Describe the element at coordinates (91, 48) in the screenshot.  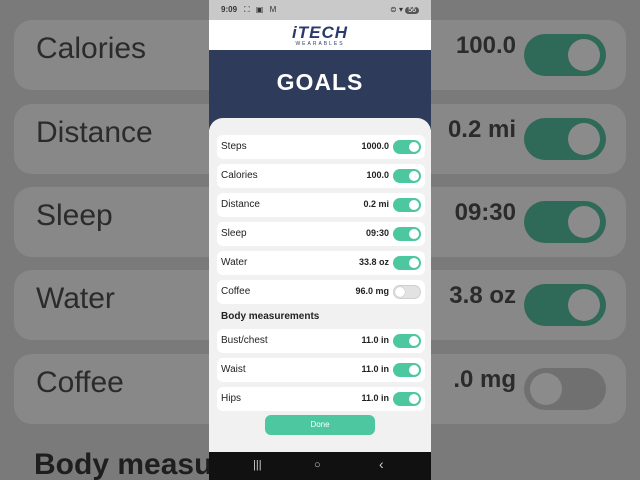
I see `bg-row-label: Calories` at that location.